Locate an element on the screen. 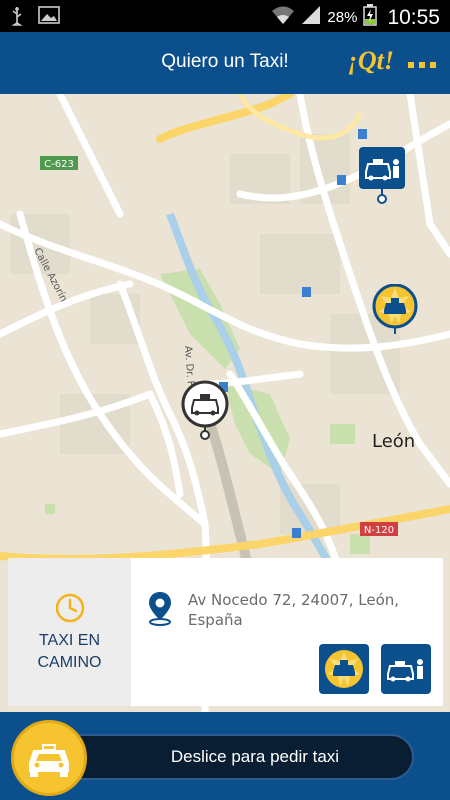 This screenshot has width=450, height=800. slider-label: Deslice para pedir taxi is located at coordinates (255, 756).